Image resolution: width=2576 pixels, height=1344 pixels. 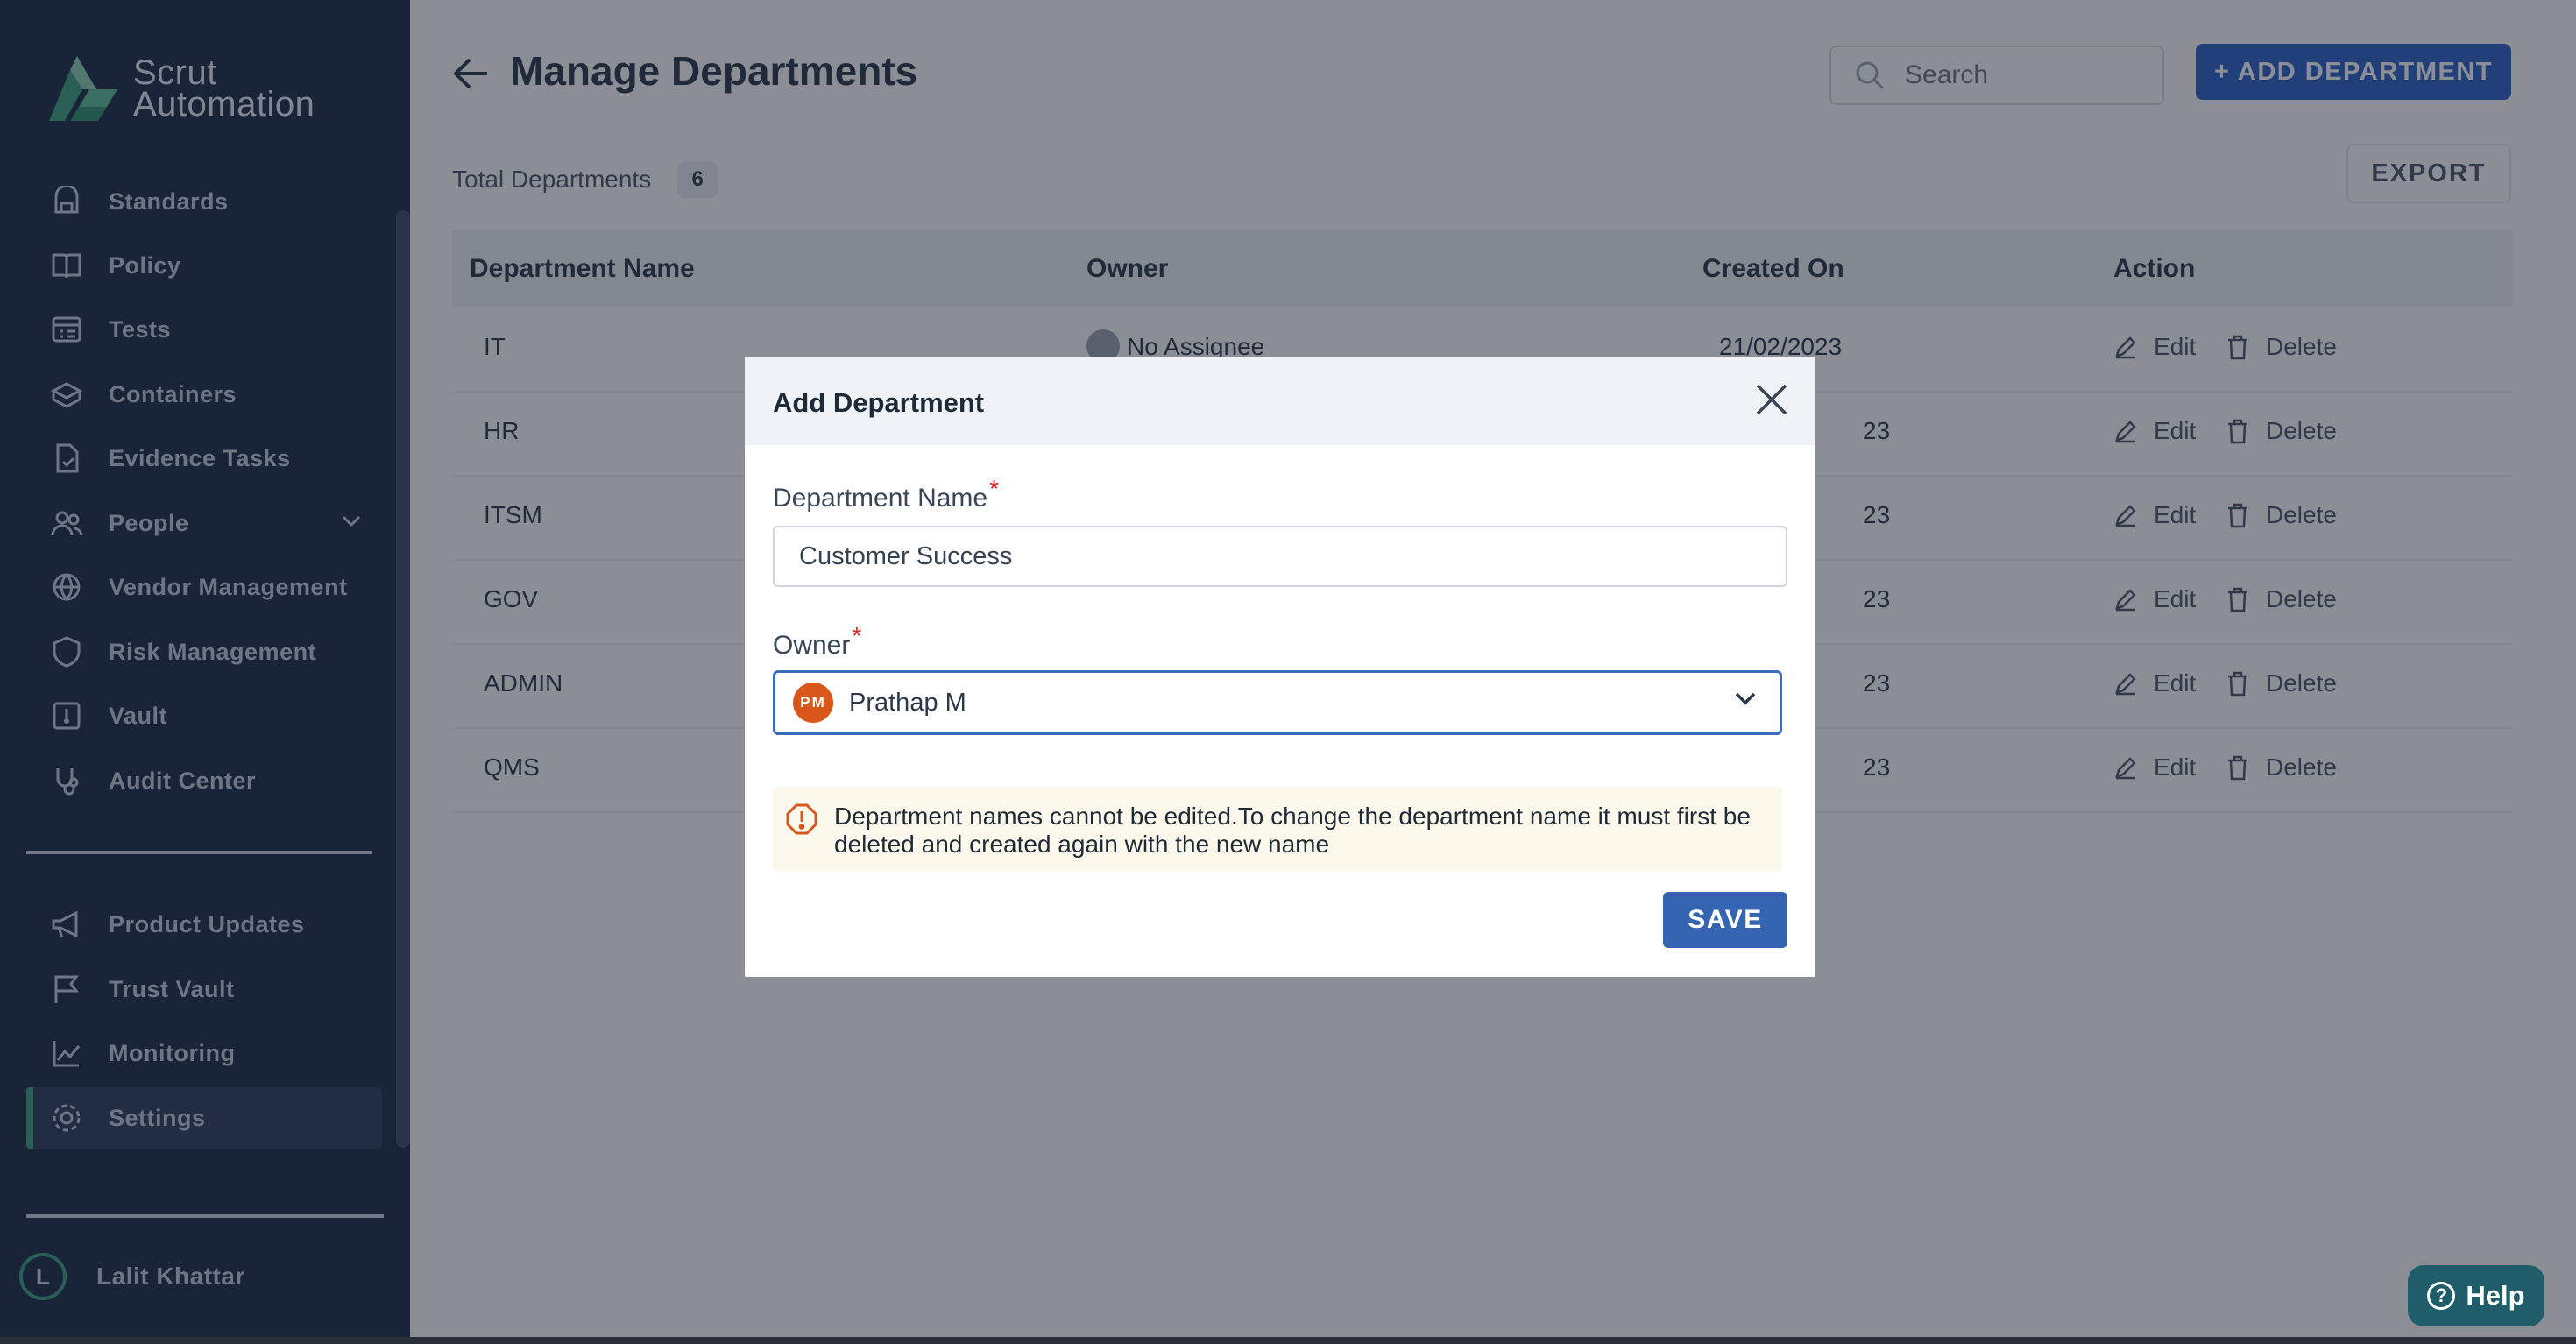 I want to click on label-text: Department Name, so click(x=880, y=499).